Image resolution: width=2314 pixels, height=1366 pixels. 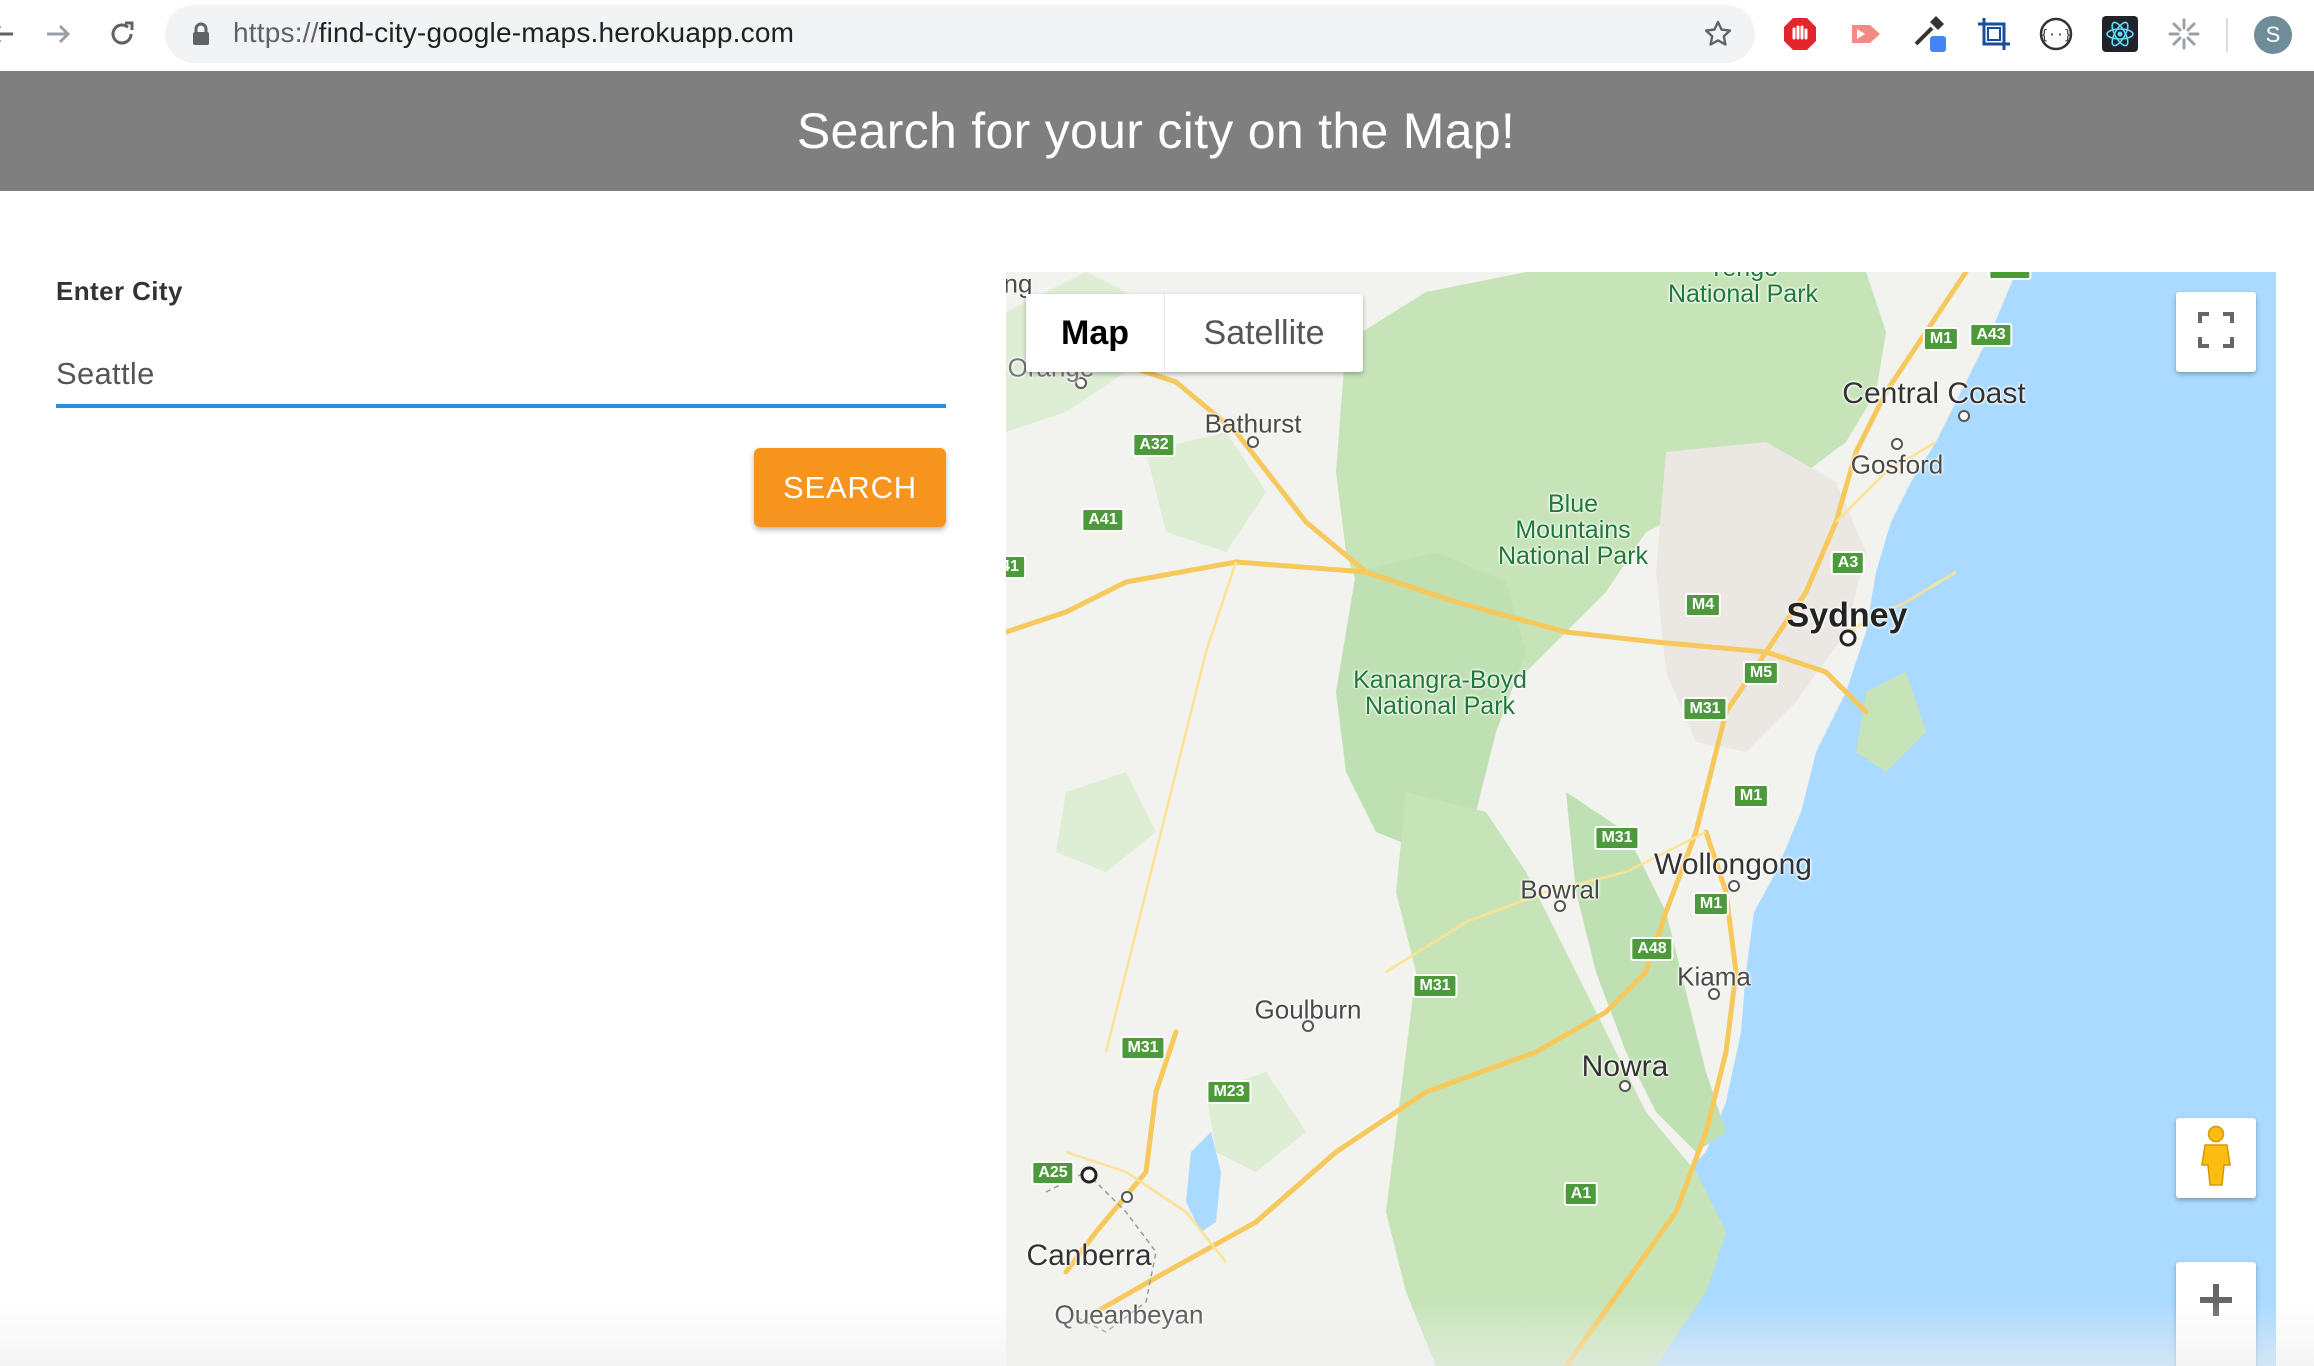 I want to click on page-title: Search for your city on the Map!, so click(x=1156, y=131).